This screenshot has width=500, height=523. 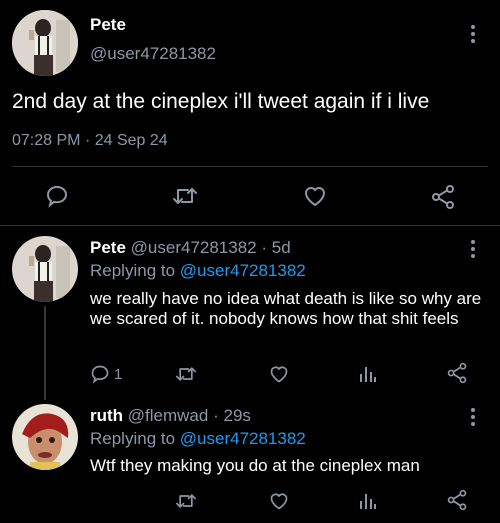 What do you see at coordinates (45, 353) in the screenshot?
I see `thread-line` at bounding box center [45, 353].